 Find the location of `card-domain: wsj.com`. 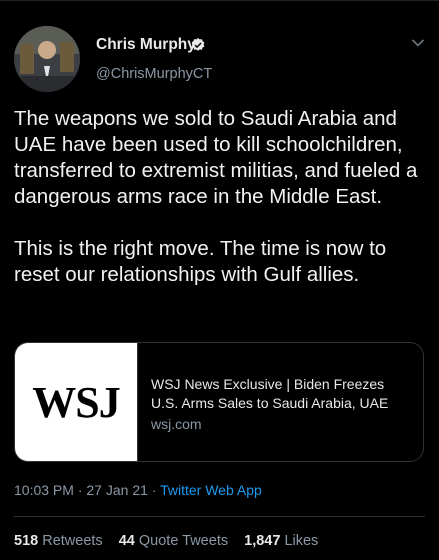

card-domain: wsj.com is located at coordinates (176, 424).